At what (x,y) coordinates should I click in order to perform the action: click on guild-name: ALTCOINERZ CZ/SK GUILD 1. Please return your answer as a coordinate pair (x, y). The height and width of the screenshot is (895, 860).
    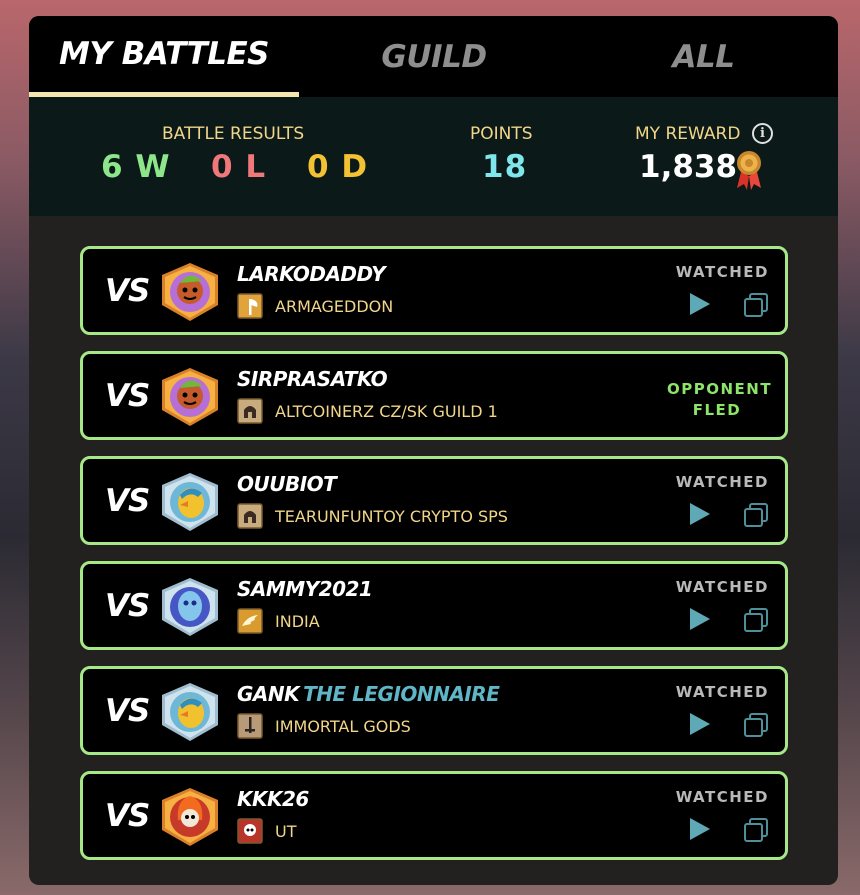
    Looking at the image, I should click on (386, 411).